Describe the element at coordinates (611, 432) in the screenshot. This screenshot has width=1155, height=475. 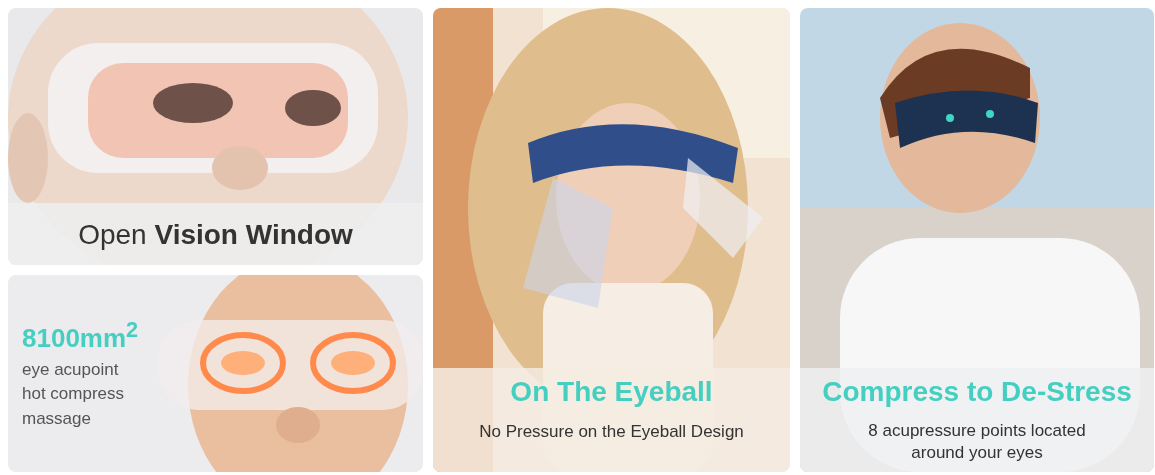
I see `panel-caption: No Pressure on the Eyeball Design` at that location.